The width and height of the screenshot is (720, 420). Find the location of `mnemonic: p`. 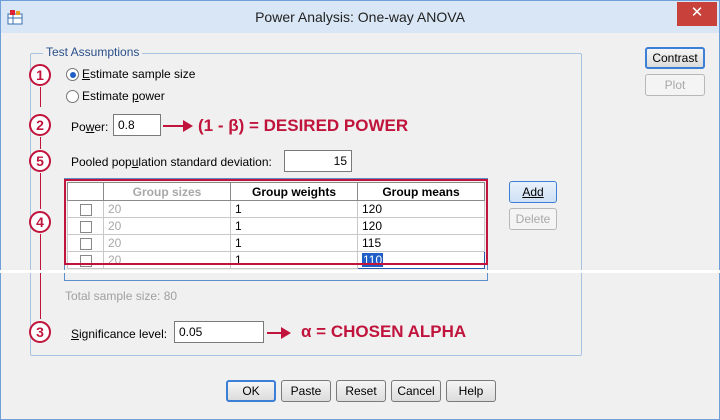

mnemonic: p is located at coordinates (135, 96).